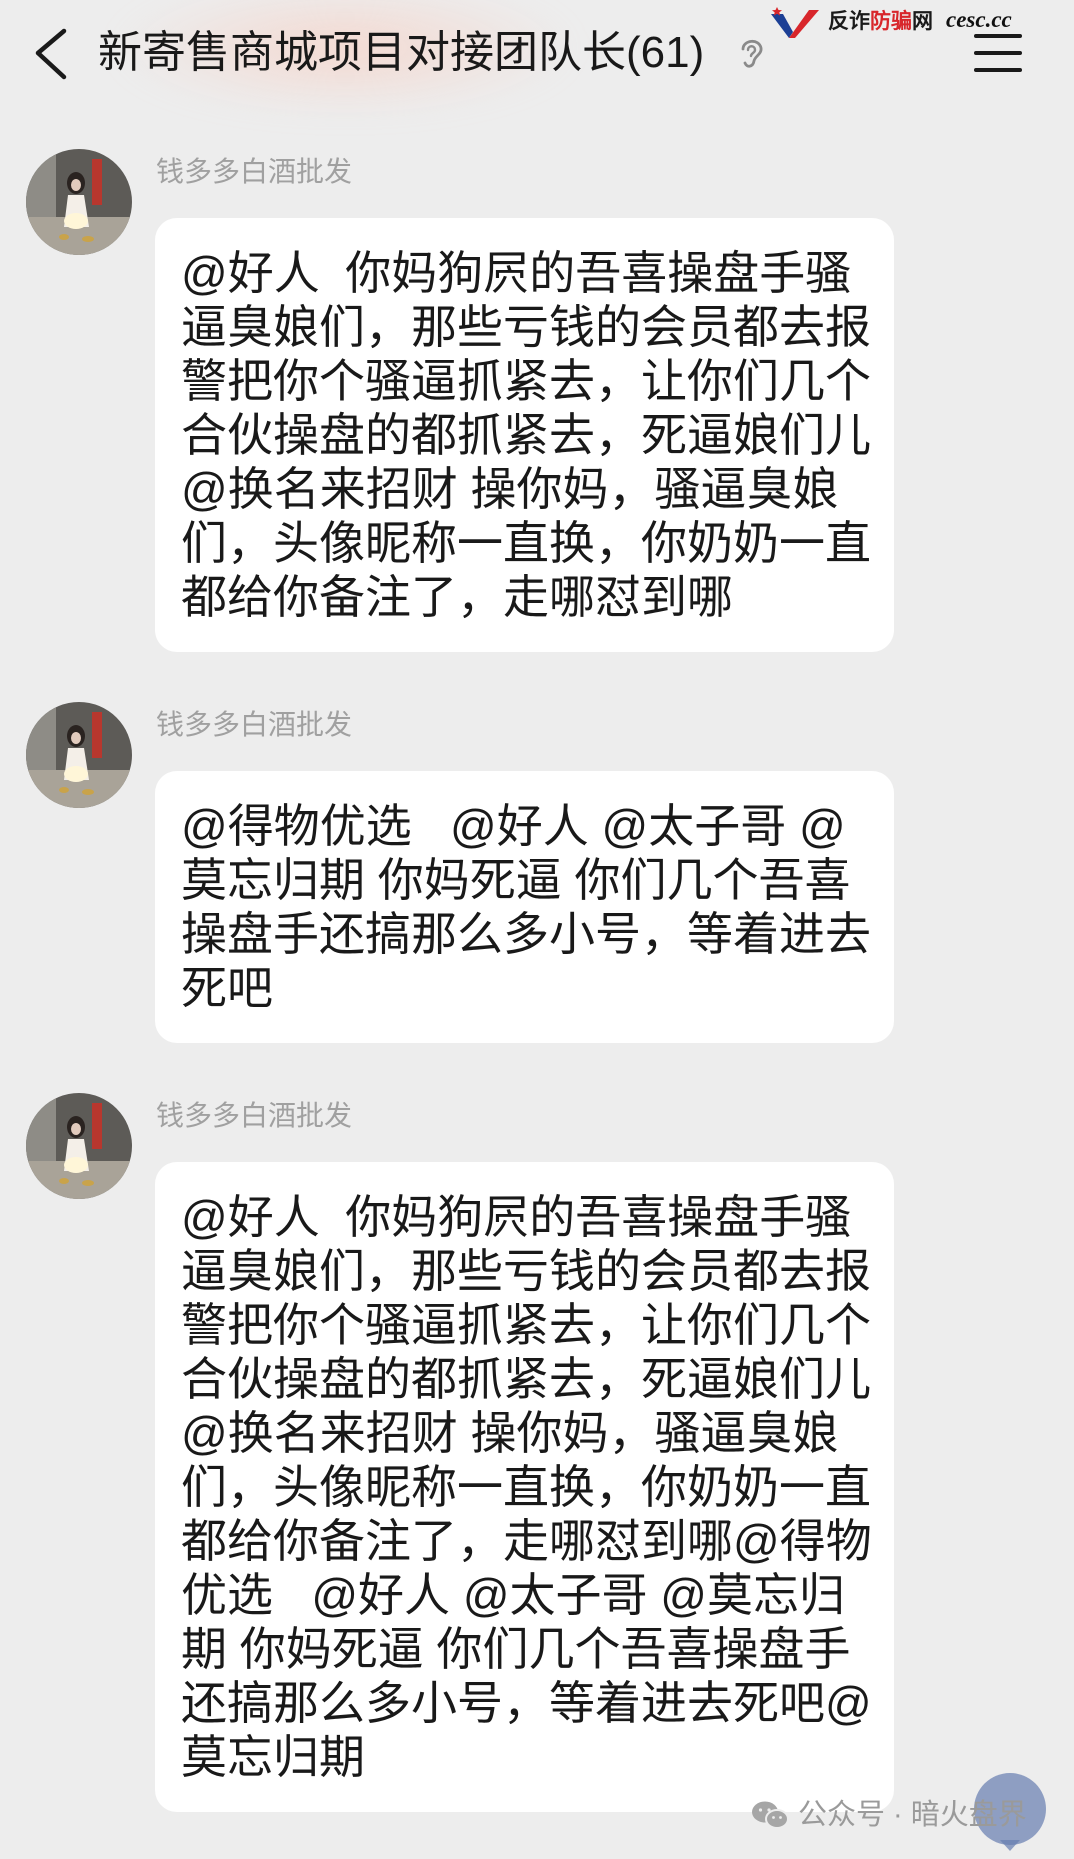 This screenshot has height=1859, width=1074. I want to click on watermark-domain: cesc.cc, so click(979, 19).